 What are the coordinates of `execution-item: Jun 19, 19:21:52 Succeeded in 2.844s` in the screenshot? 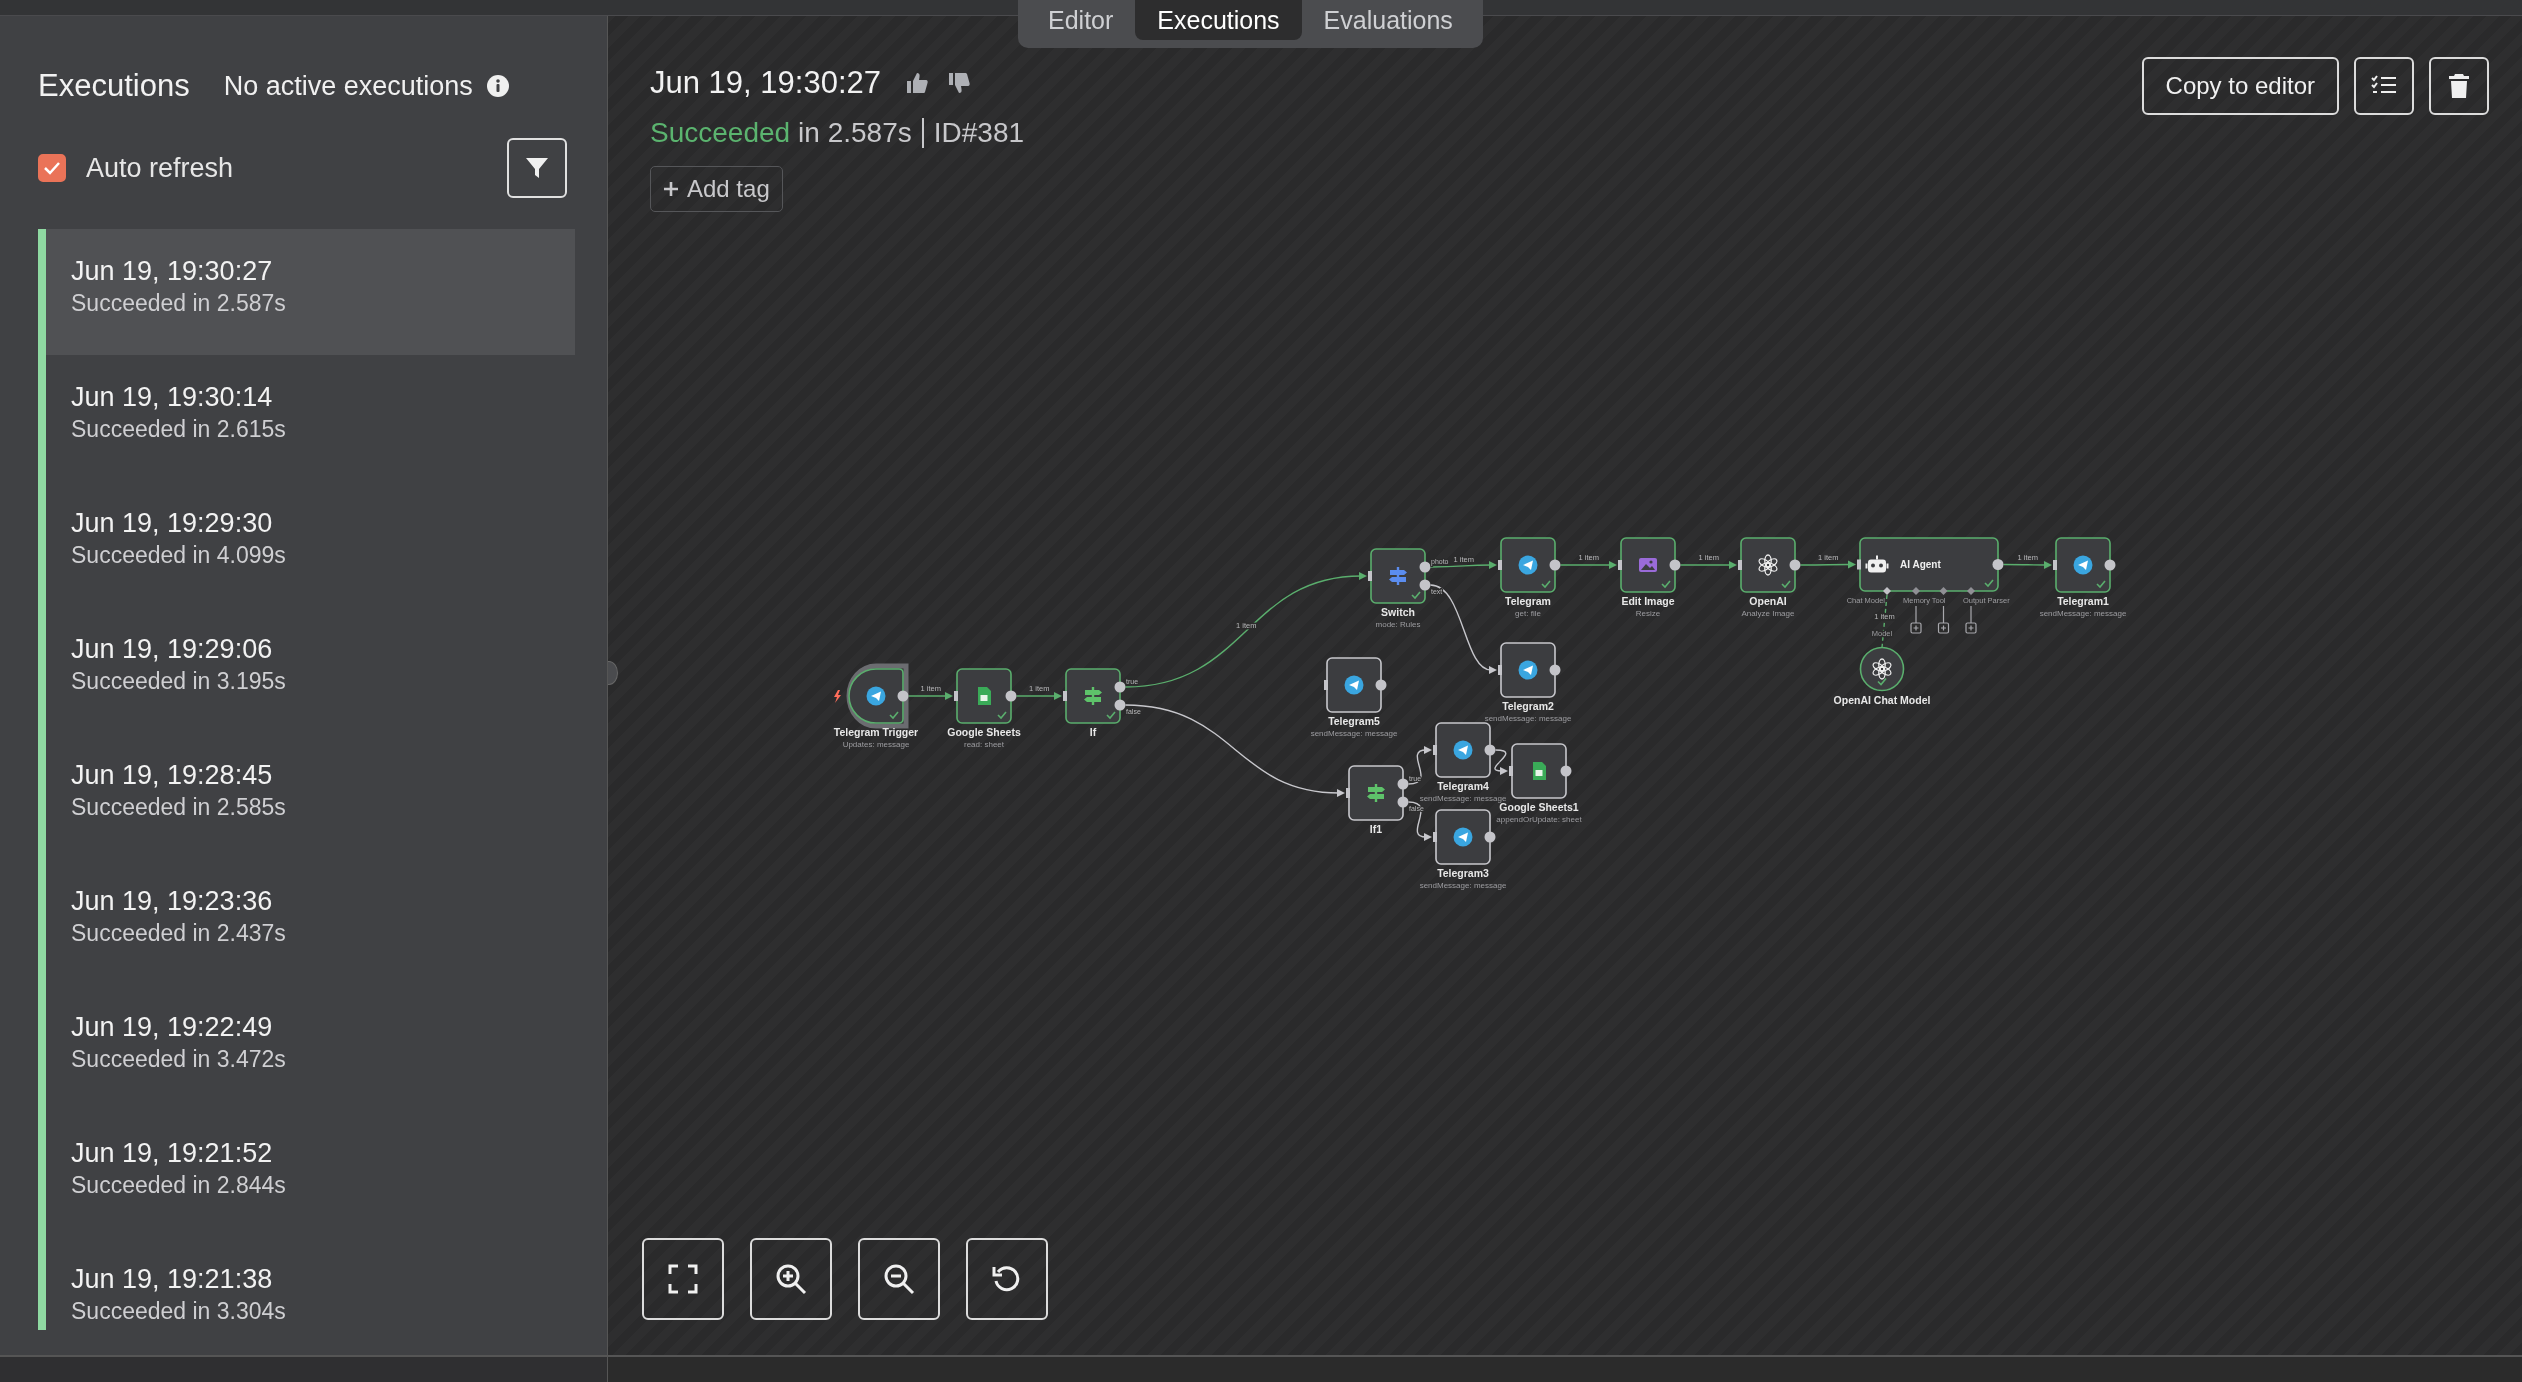 It's located at (310, 1174).